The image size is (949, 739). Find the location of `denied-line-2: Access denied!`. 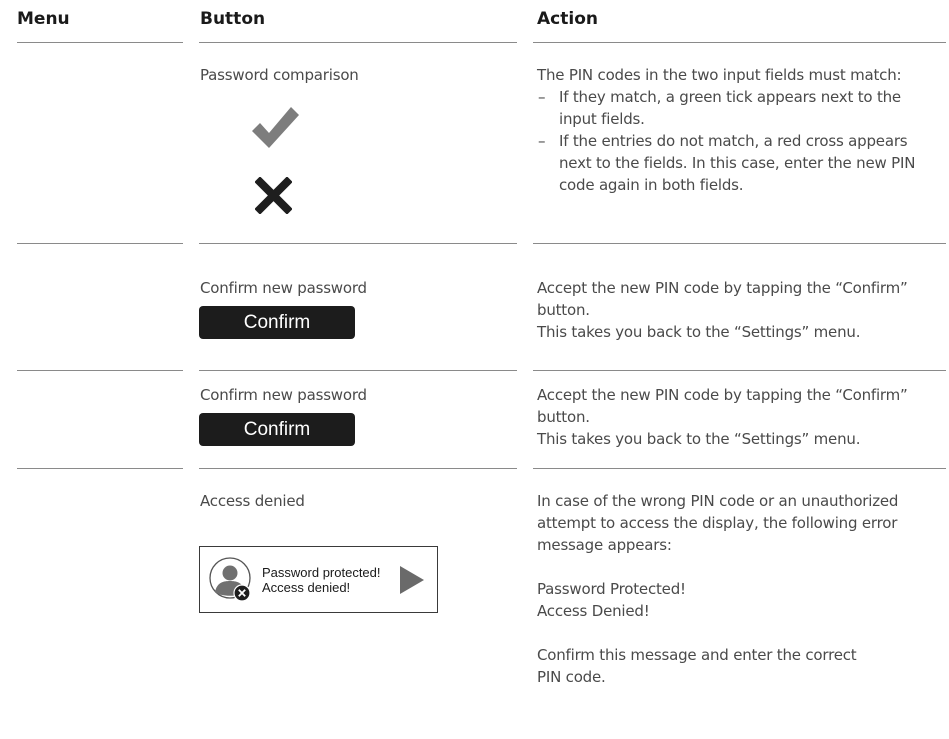

denied-line-2: Access denied! is located at coordinates (306, 587).